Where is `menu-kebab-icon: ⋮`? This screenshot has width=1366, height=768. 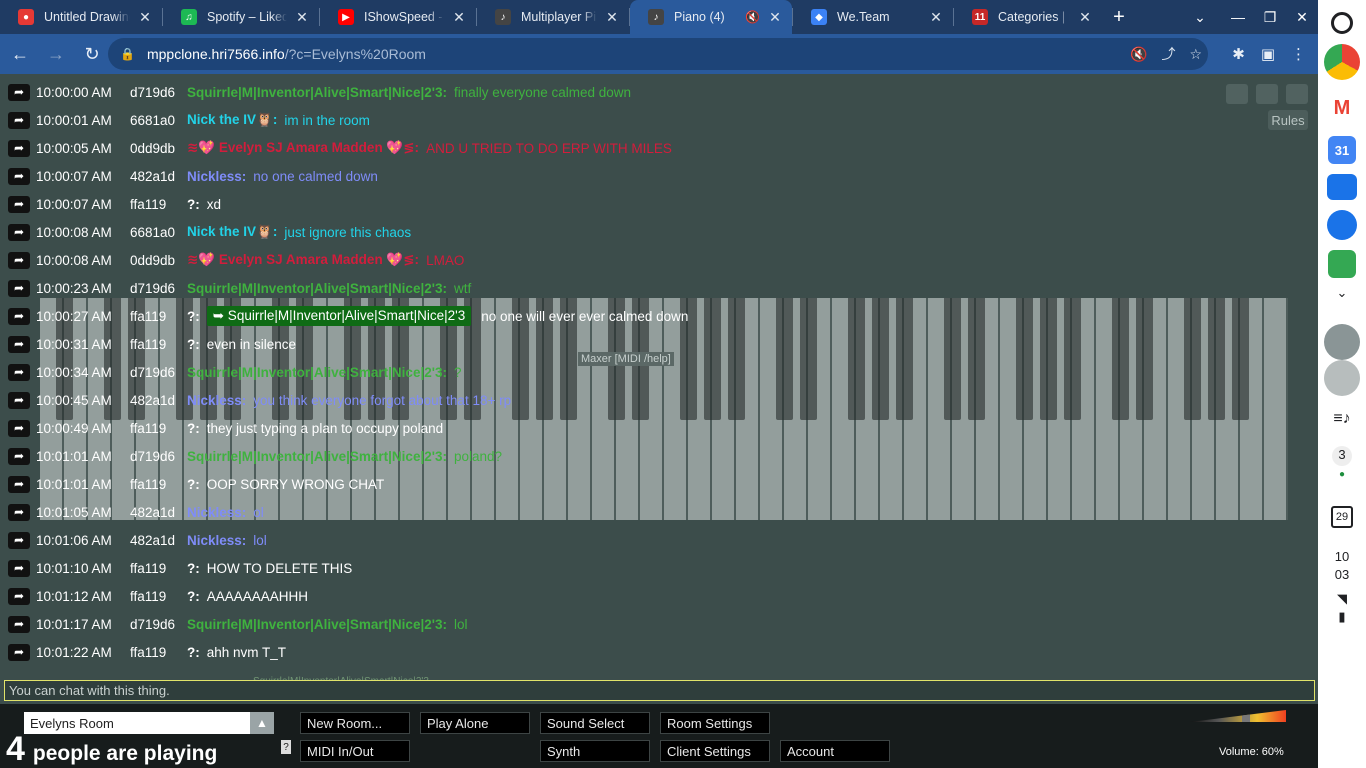 menu-kebab-icon: ⋮ is located at coordinates (1298, 54).